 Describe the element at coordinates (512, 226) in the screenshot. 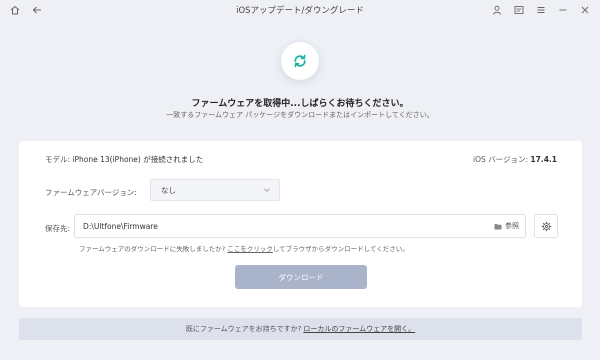

I see `browse-label: 参照` at that location.